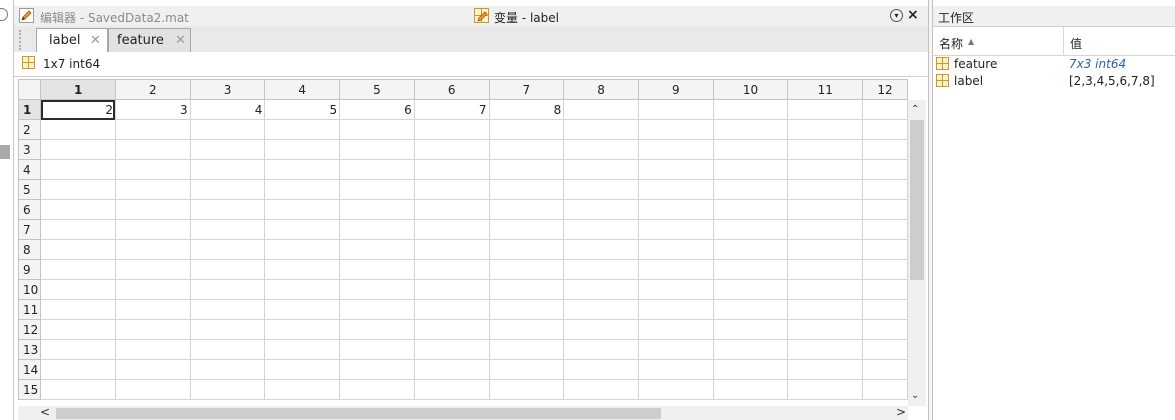 Image resolution: width=1175 pixels, height=420 pixels. Describe the element at coordinates (451, 89) in the screenshot. I see `column-header: 6` at that location.